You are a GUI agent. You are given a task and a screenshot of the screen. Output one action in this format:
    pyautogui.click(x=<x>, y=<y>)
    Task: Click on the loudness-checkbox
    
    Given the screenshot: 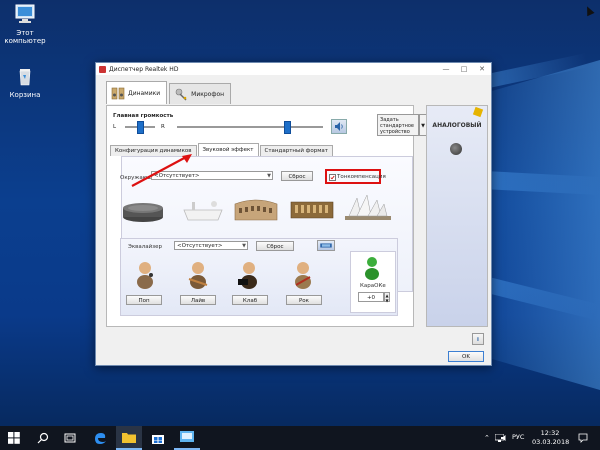 What is the action you would take?
    pyautogui.click(x=332, y=177)
    